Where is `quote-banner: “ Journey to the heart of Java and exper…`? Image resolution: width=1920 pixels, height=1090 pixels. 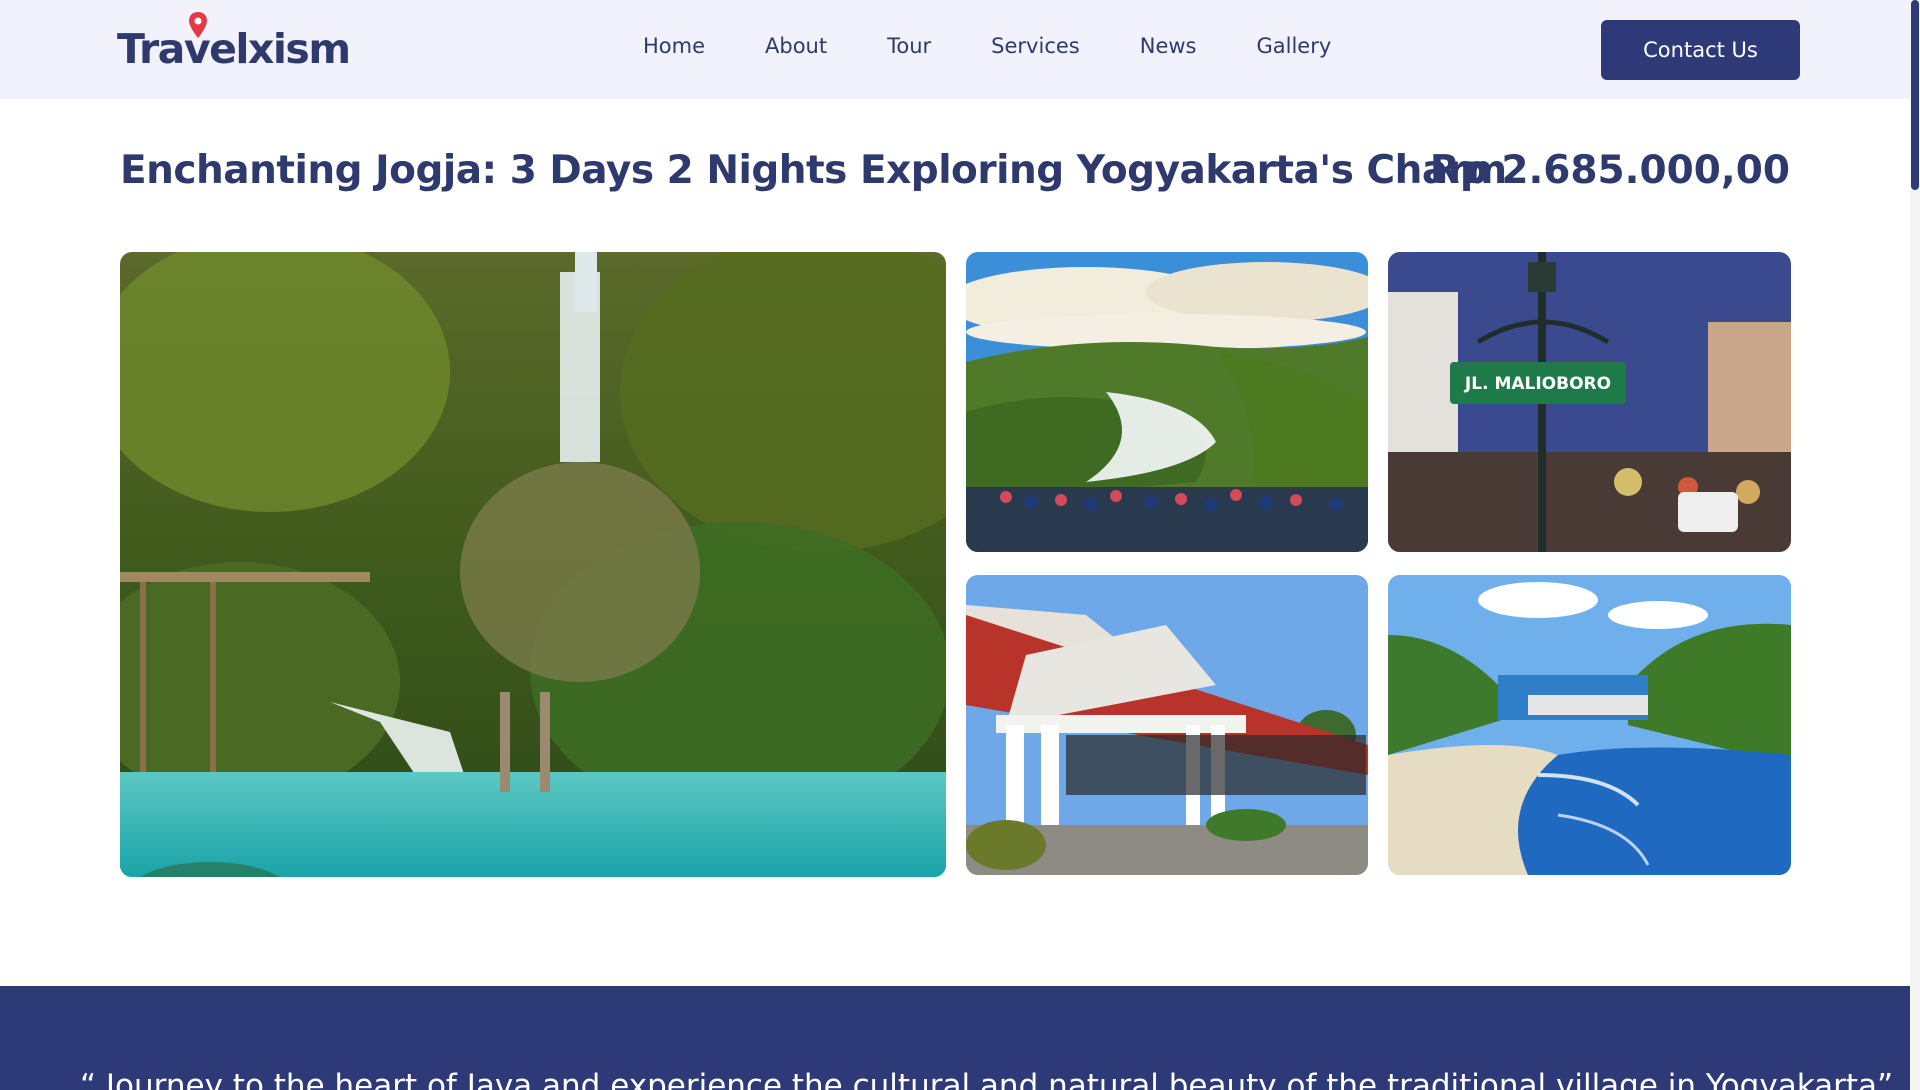
quote-banner: “ Journey to the heart of Java and exper… is located at coordinates (955, 1038).